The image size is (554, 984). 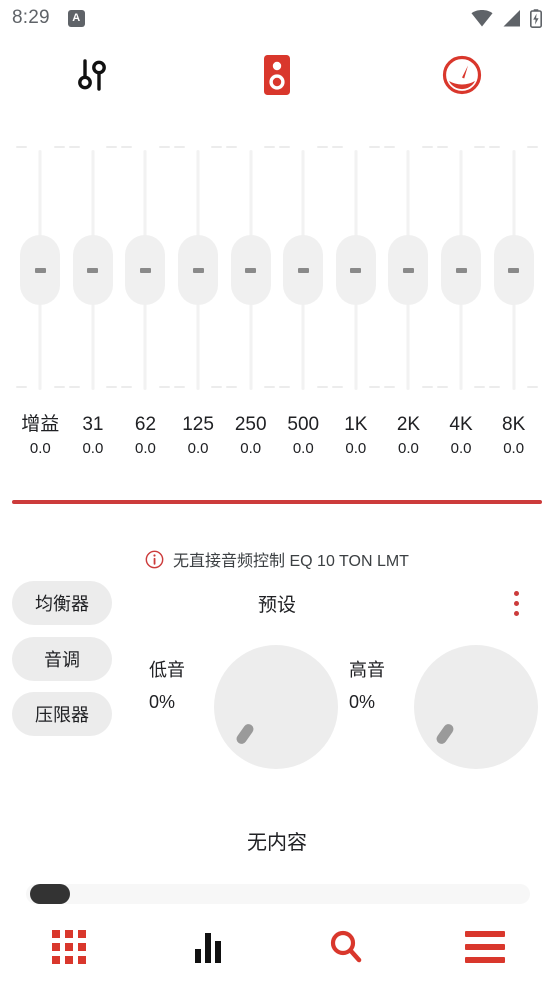 What do you see at coordinates (277, 559) in the screenshot?
I see `info-banner: 无直接音频控制 EQ 10 TON LMT` at bounding box center [277, 559].